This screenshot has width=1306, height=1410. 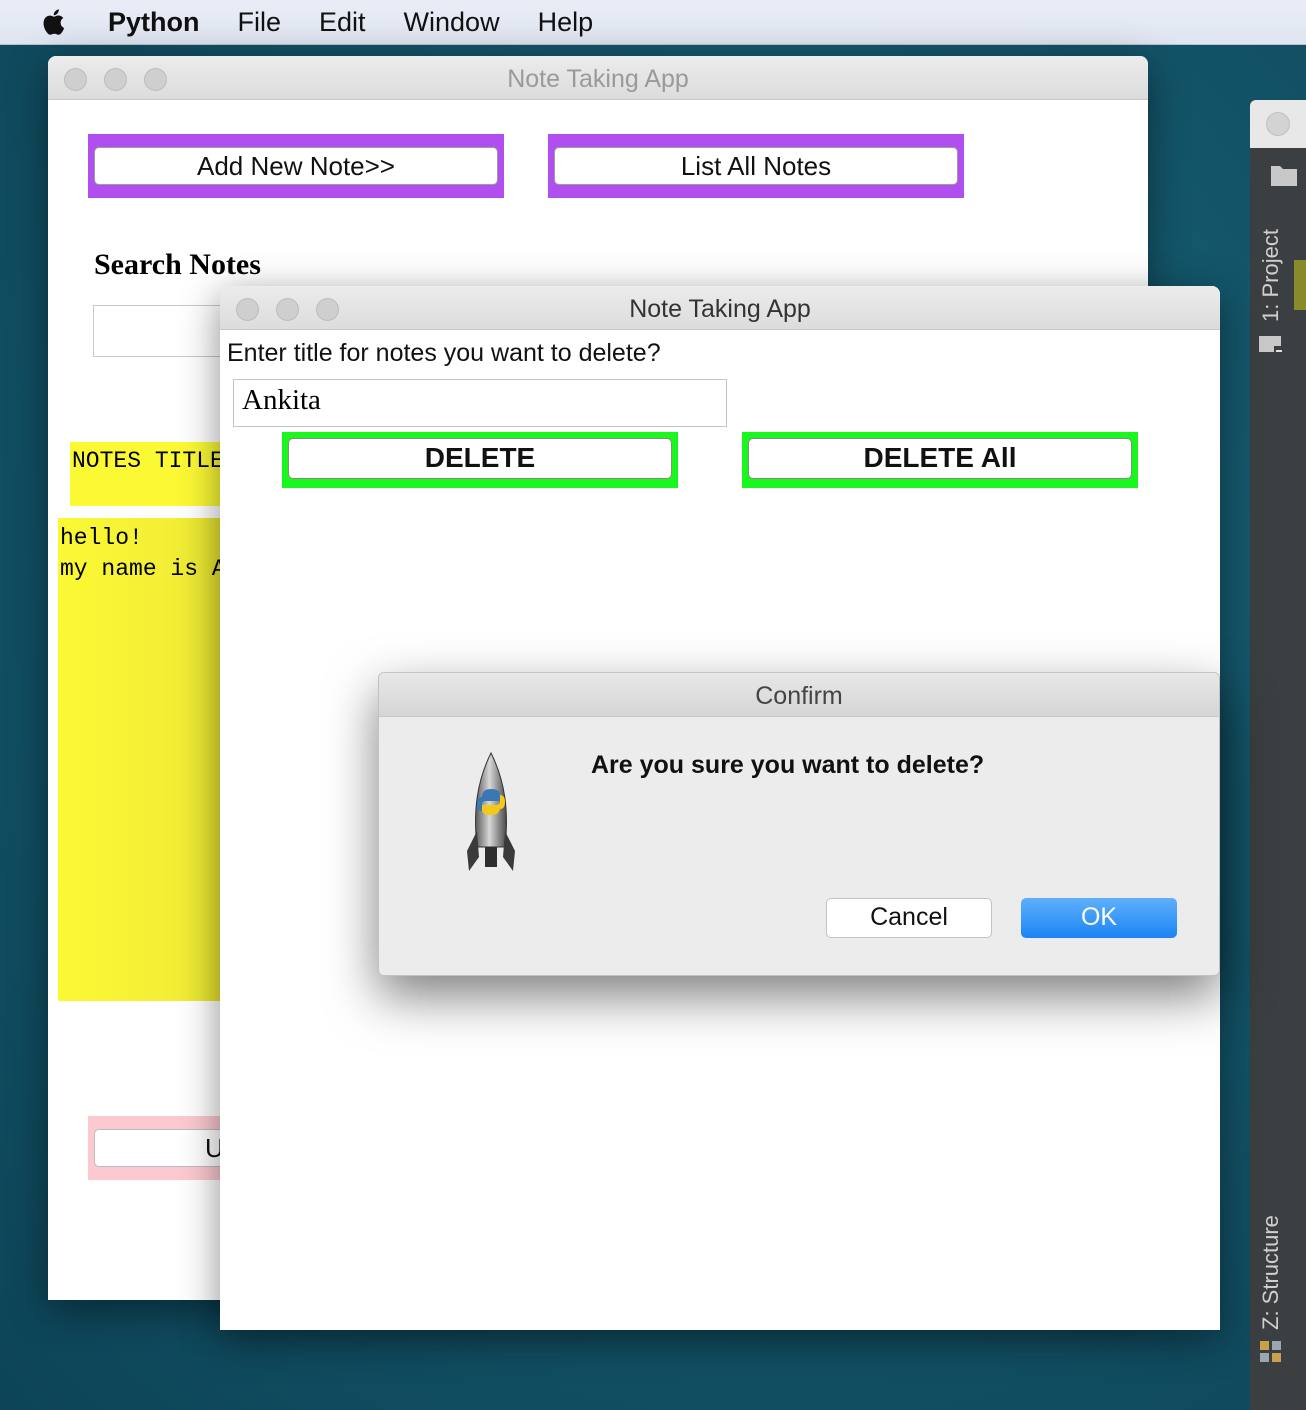 I want to click on add-new-note-button: Add New Note>>, so click(x=296, y=166).